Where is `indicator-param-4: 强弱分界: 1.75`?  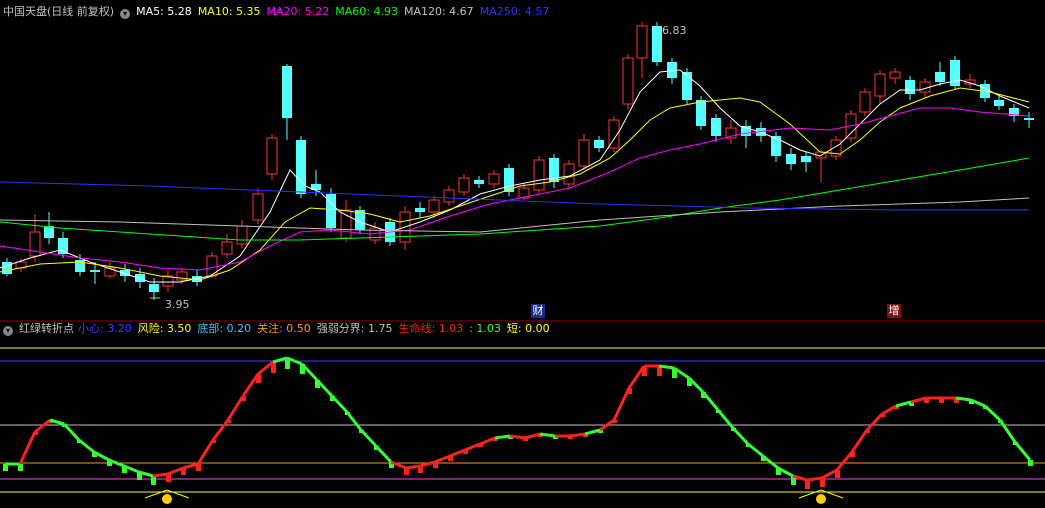 indicator-param-4: 强弱分界: 1.75 is located at coordinates (354, 328).